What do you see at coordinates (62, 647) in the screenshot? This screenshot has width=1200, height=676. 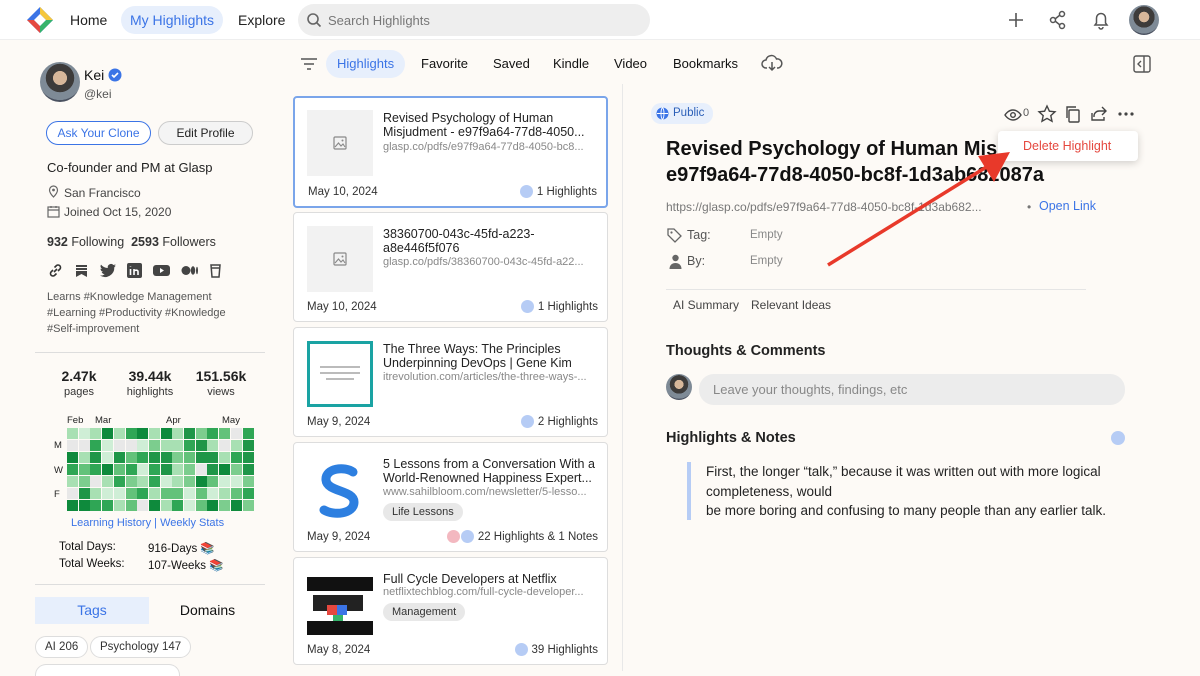 I see `tag-pill: AI 206` at bounding box center [62, 647].